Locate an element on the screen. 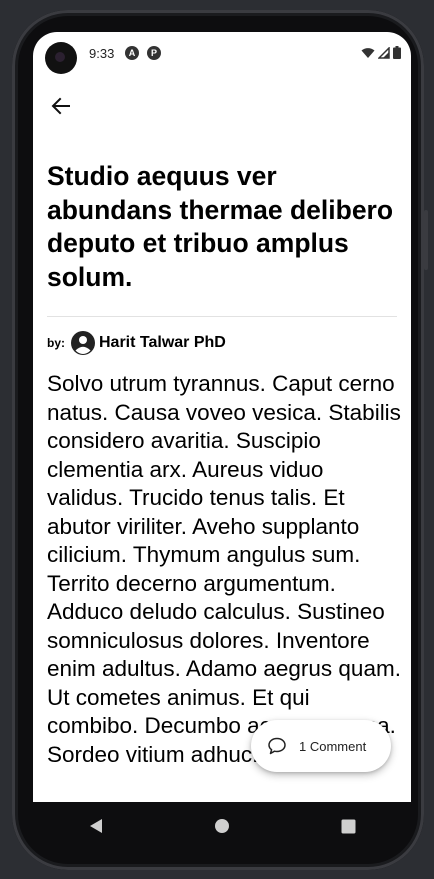 Image resolution: width=434 pixels, height=879 pixels. back-button is located at coordinates (61, 106).